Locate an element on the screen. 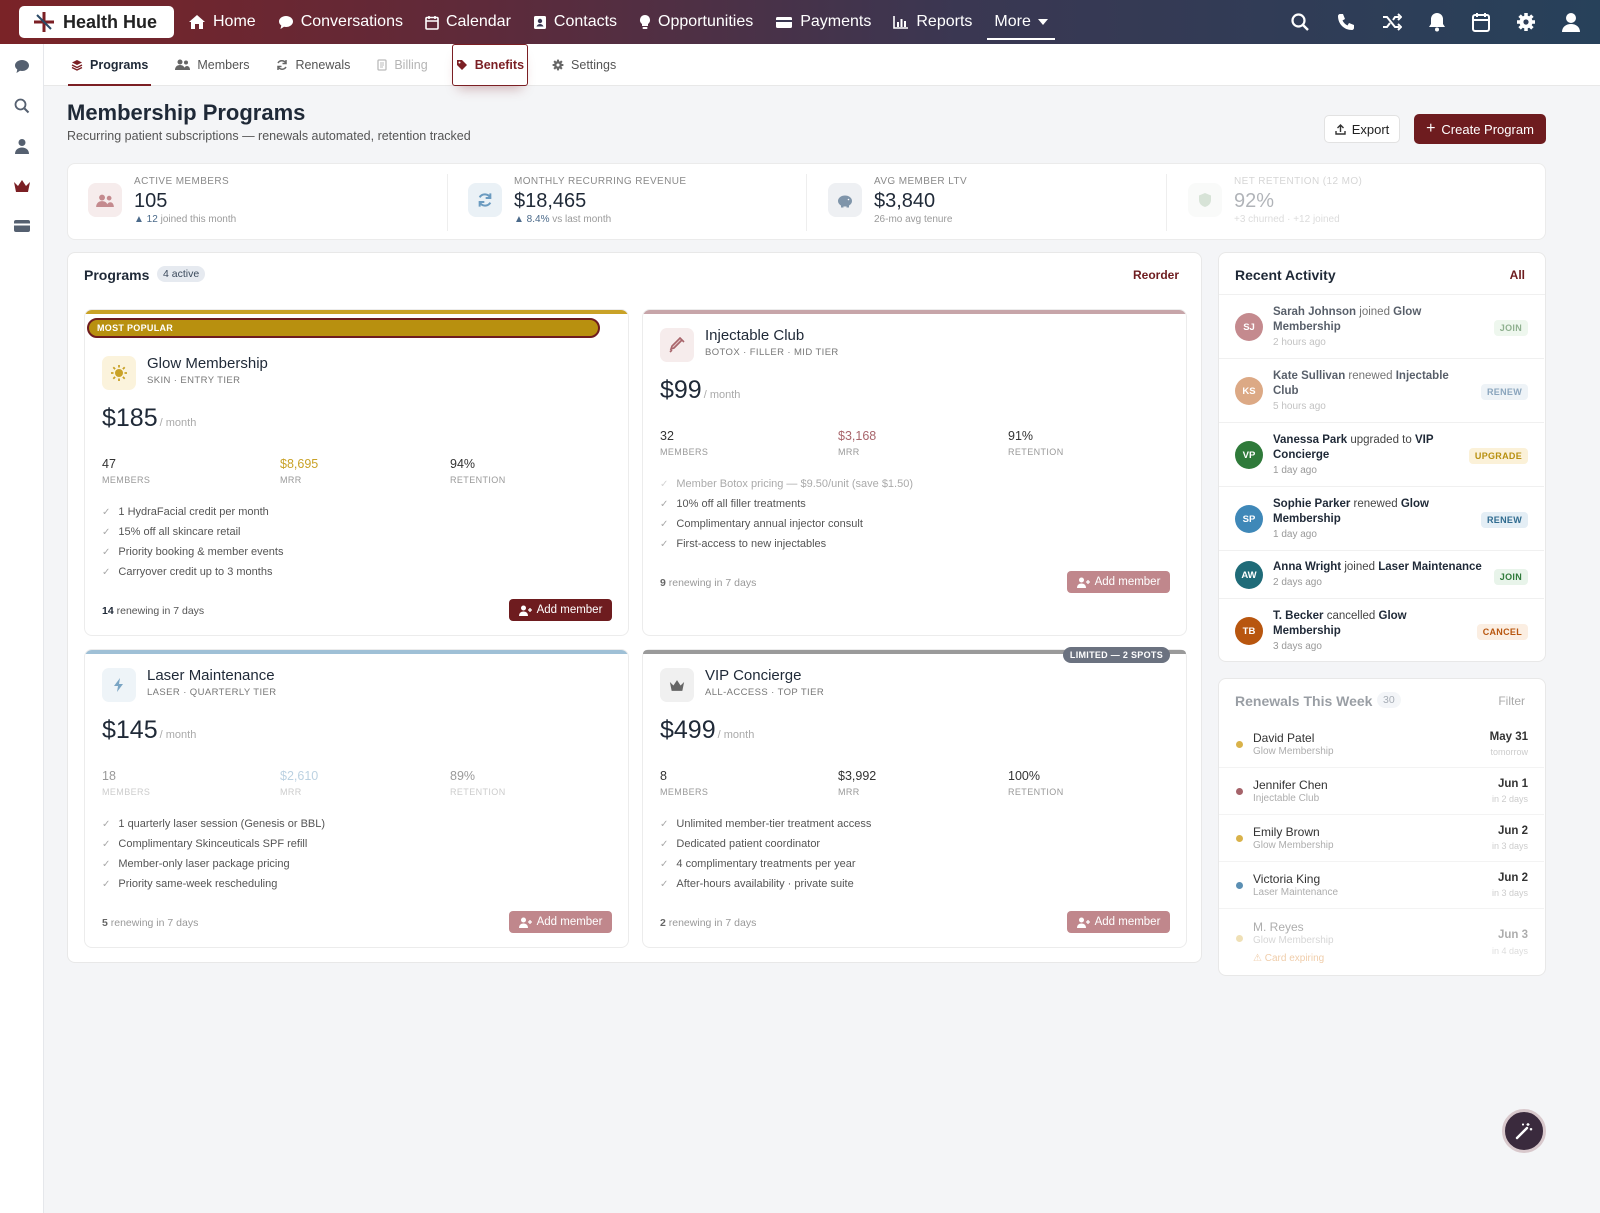 This screenshot has width=1600, height=1213. calendar-utility-icon is located at coordinates (1481, 22).